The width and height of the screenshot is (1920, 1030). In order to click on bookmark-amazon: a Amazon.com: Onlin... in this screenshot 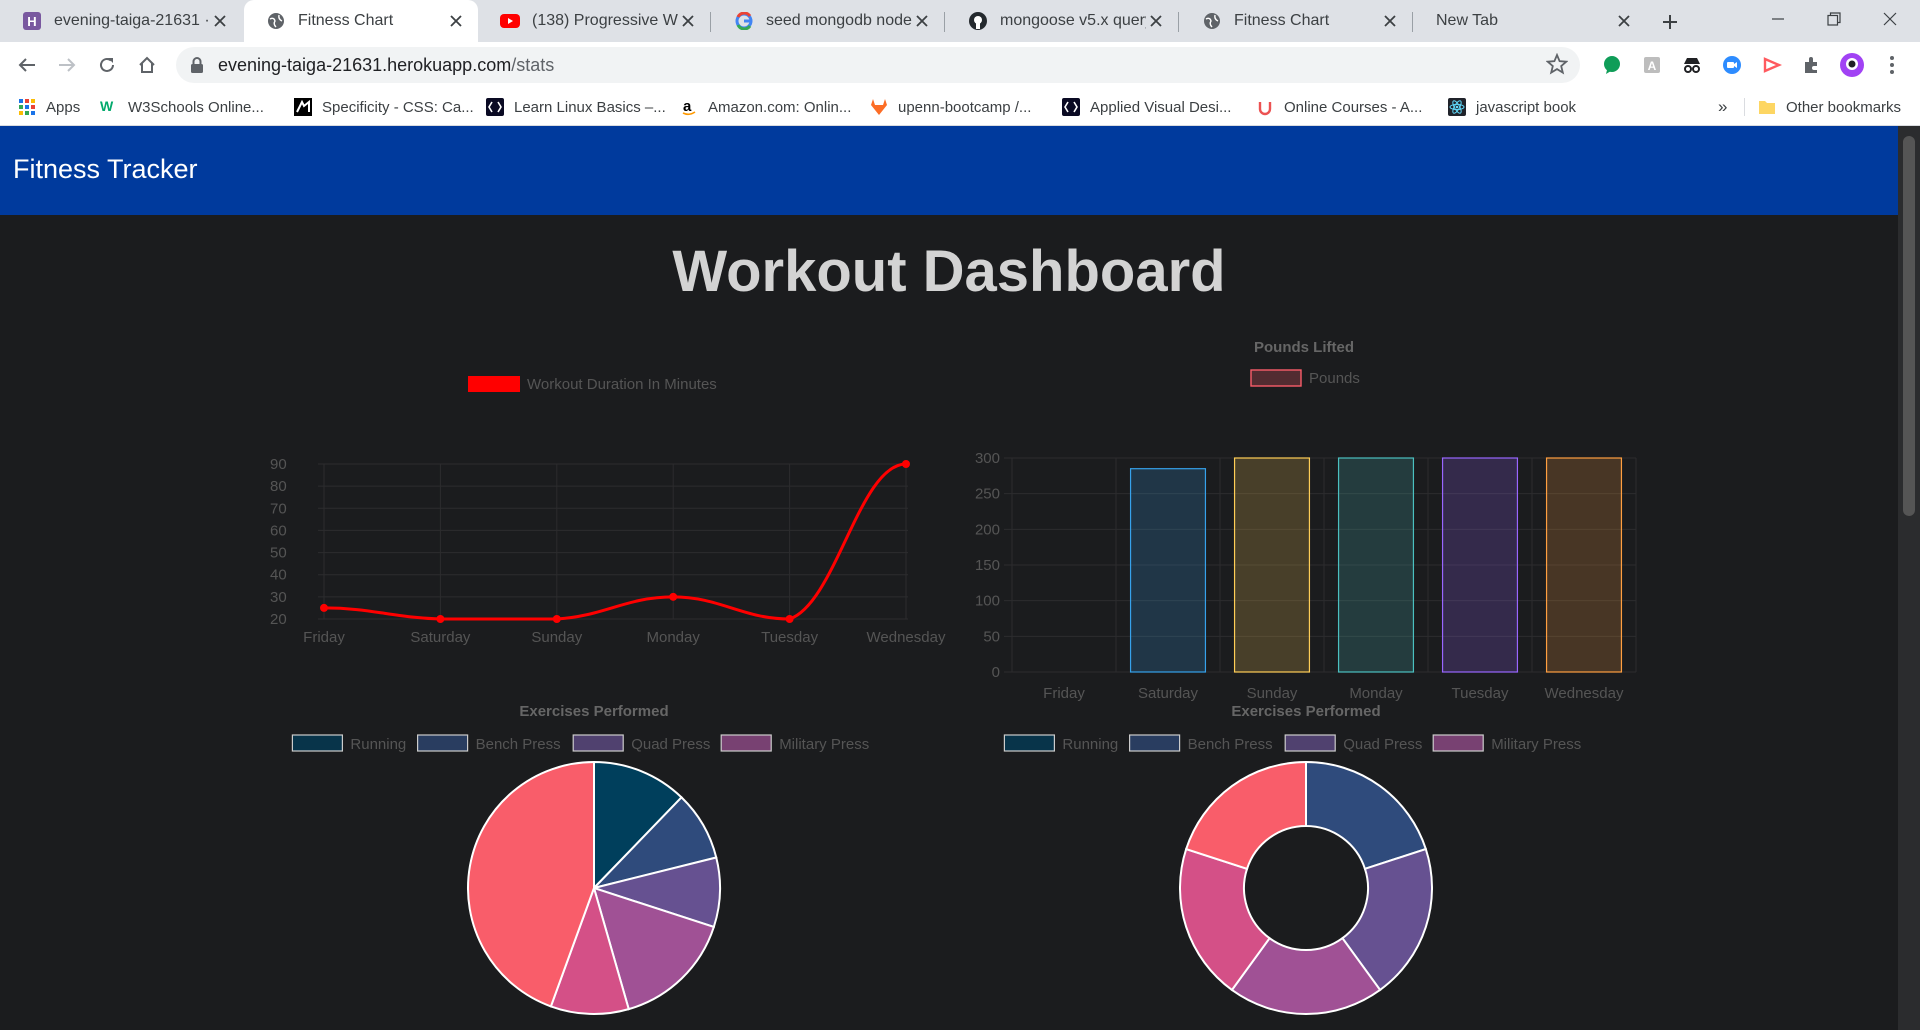, I will do `click(765, 107)`.